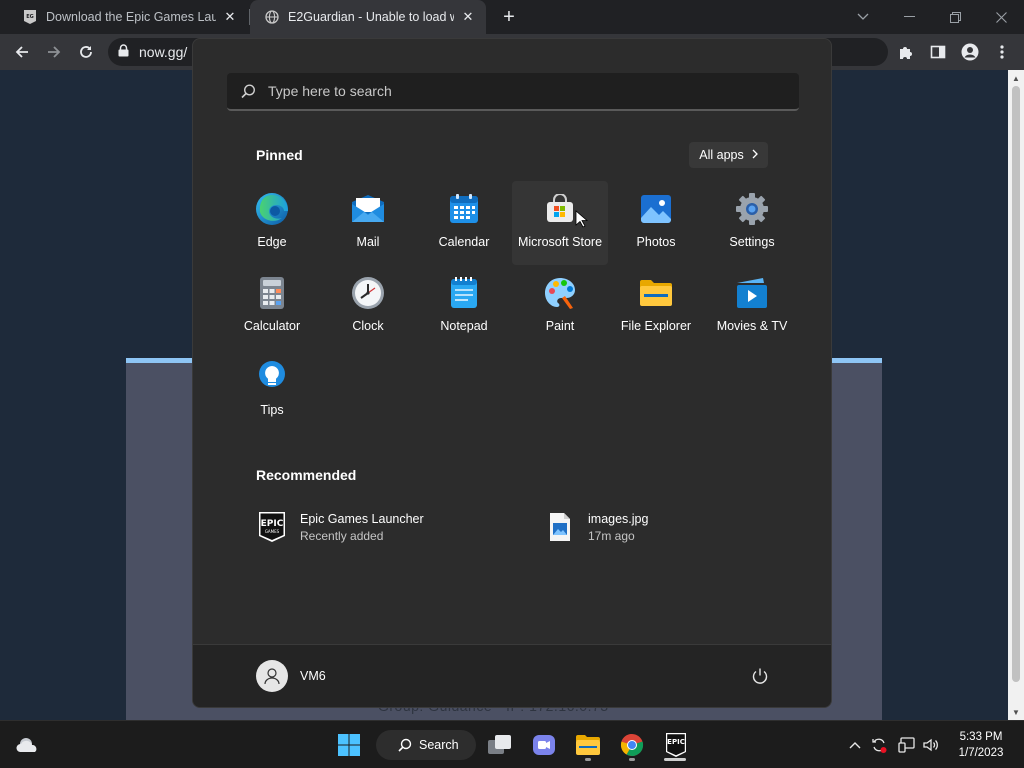 Image resolution: width=1024 pixels, height=768 pixels. I want to click on pinned-app-microsoft-store: Microsoft Store, so click(560, 223).